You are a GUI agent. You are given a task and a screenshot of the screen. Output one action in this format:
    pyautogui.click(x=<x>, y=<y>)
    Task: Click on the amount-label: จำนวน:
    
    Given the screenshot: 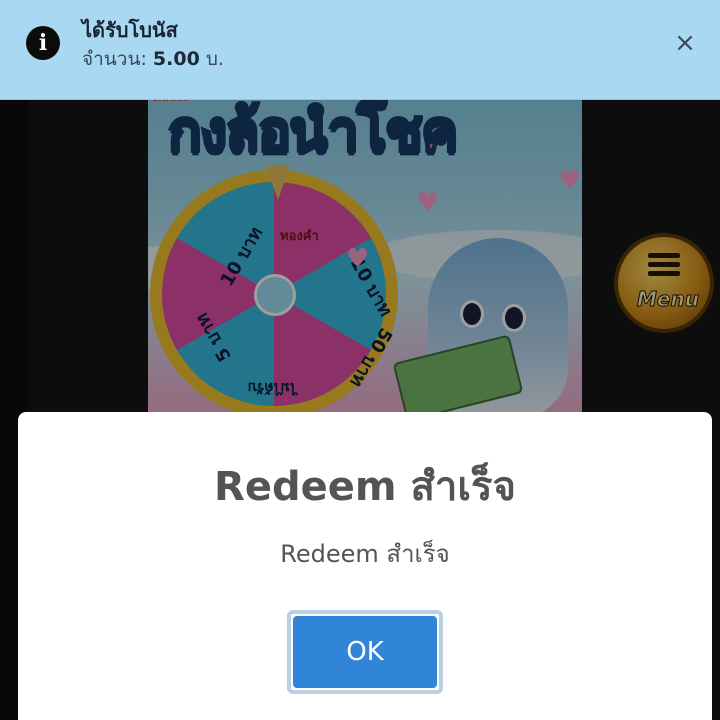 What is the action you would take?
    pyautogui.click(x=114, y=59)
    